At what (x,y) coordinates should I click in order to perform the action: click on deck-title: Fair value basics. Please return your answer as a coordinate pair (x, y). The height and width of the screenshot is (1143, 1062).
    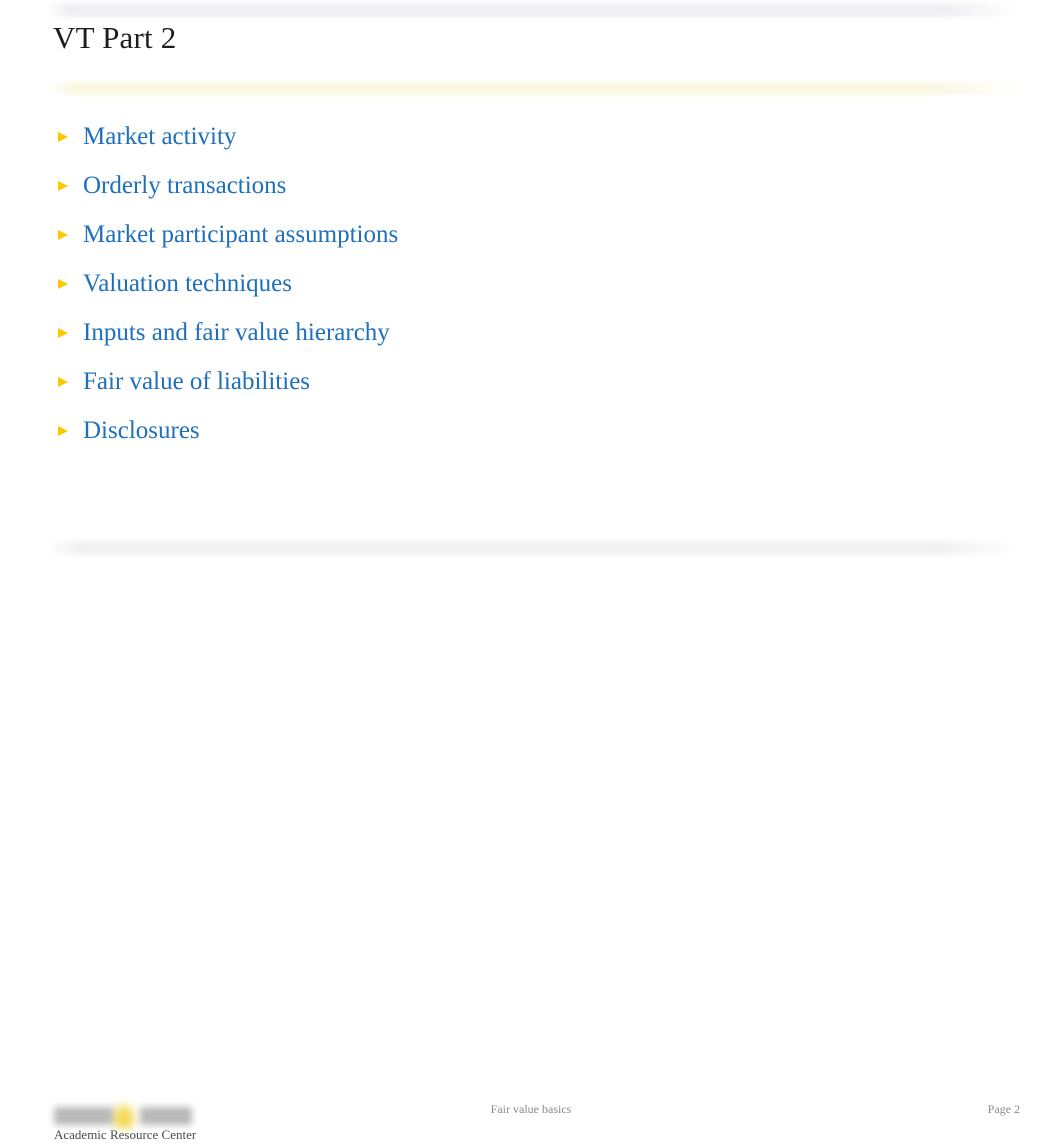
    Looking at the image, I should click on (531, 1109).